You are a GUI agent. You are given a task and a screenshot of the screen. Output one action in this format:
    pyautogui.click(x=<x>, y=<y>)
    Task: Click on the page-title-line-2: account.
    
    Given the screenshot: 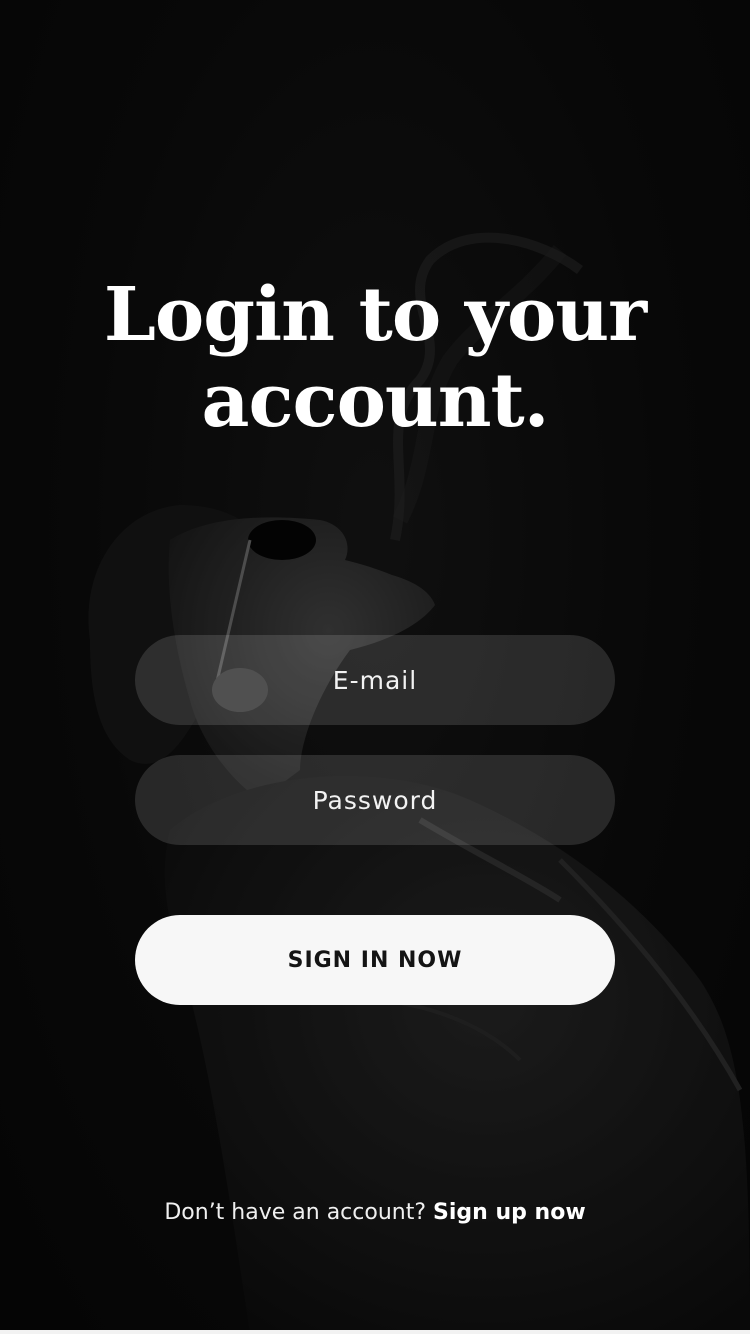 What is the action you would take?
    pyautogui.click(x=375, y=401)
    